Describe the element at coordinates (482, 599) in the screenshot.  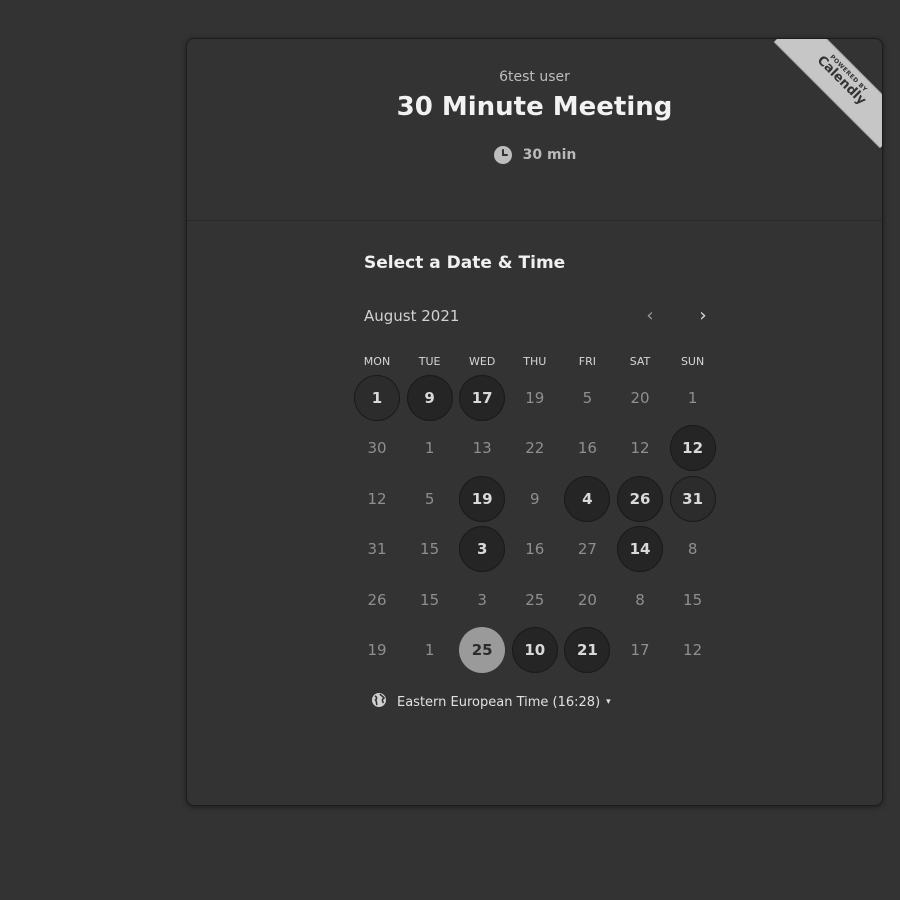
I see `calendar-day: 3` at that location.